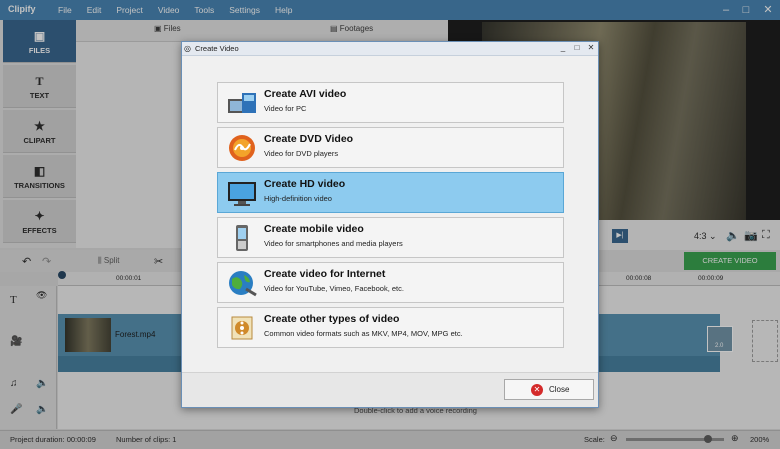 Image resolution: width=780 pixels, height=449 pixels. Describe the element at coordinates (390, 192) in the screenshot. I see `option-hd: Create HD video High-definition video` at that location.